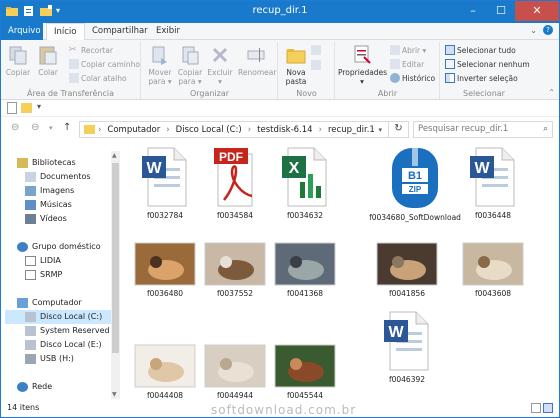 This screenshot has width=560, height=418. What do you see at coordinates (74, 78) in the screenshot?
I see `shortcut-icon` at bounding box center [74, 78].